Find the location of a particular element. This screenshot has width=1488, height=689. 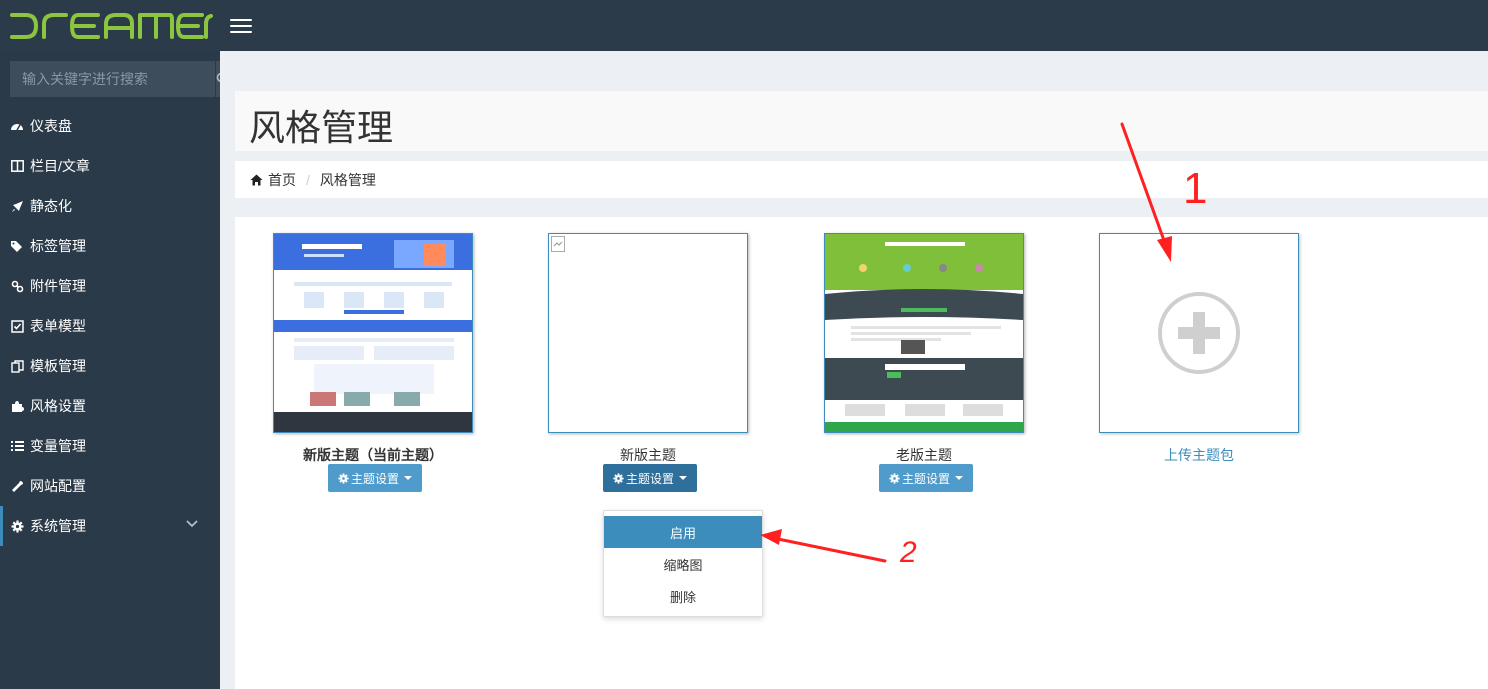

dreamer-logo is located at coordinates (110, 26).